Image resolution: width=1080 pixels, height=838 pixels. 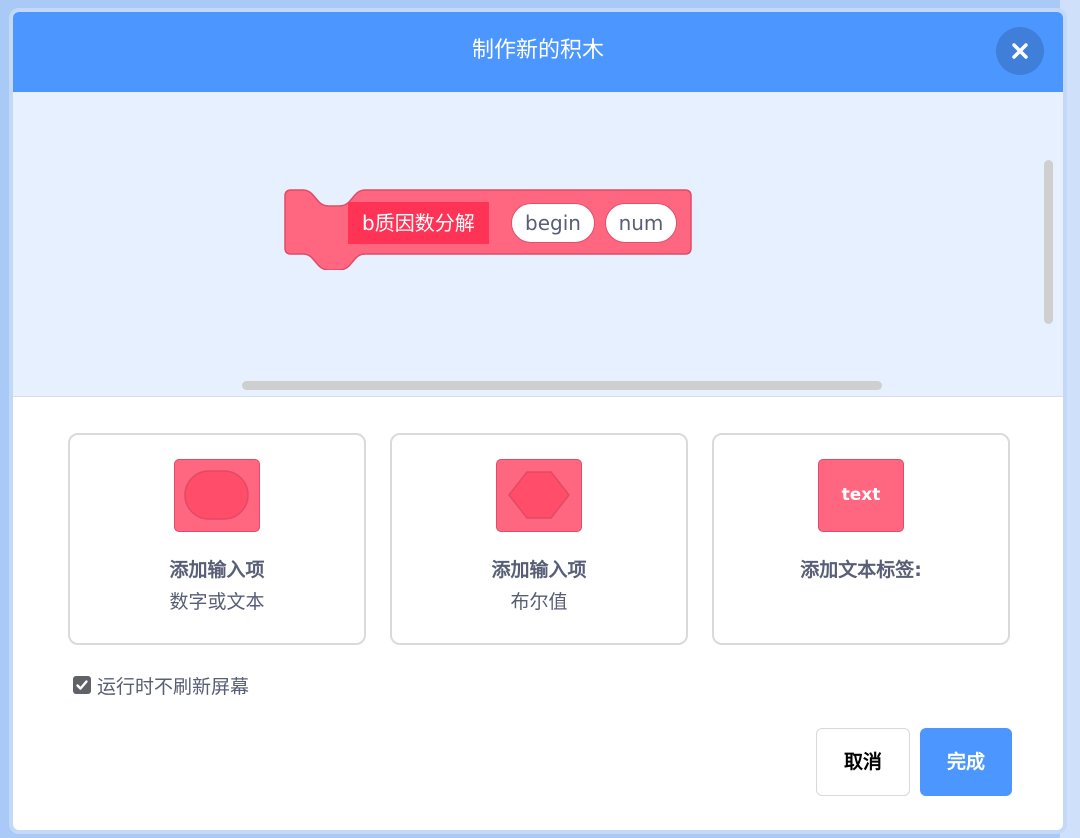 I want to click on boolean-input-icon, so click(x=539, y=495).